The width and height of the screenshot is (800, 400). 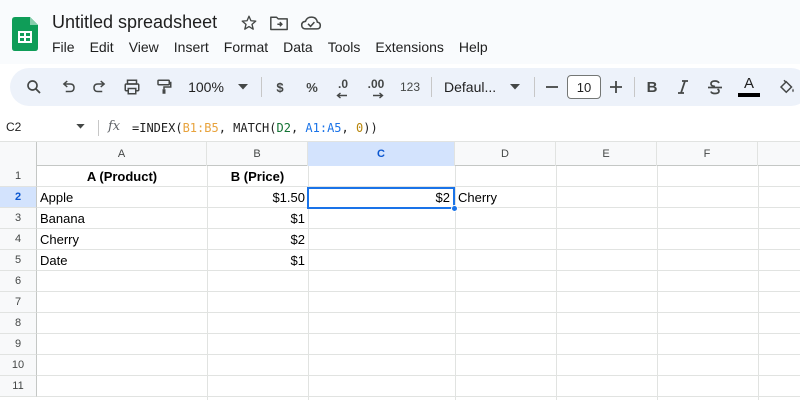 I want to click on increase-font-size-icon, so click(x=616, y=87).